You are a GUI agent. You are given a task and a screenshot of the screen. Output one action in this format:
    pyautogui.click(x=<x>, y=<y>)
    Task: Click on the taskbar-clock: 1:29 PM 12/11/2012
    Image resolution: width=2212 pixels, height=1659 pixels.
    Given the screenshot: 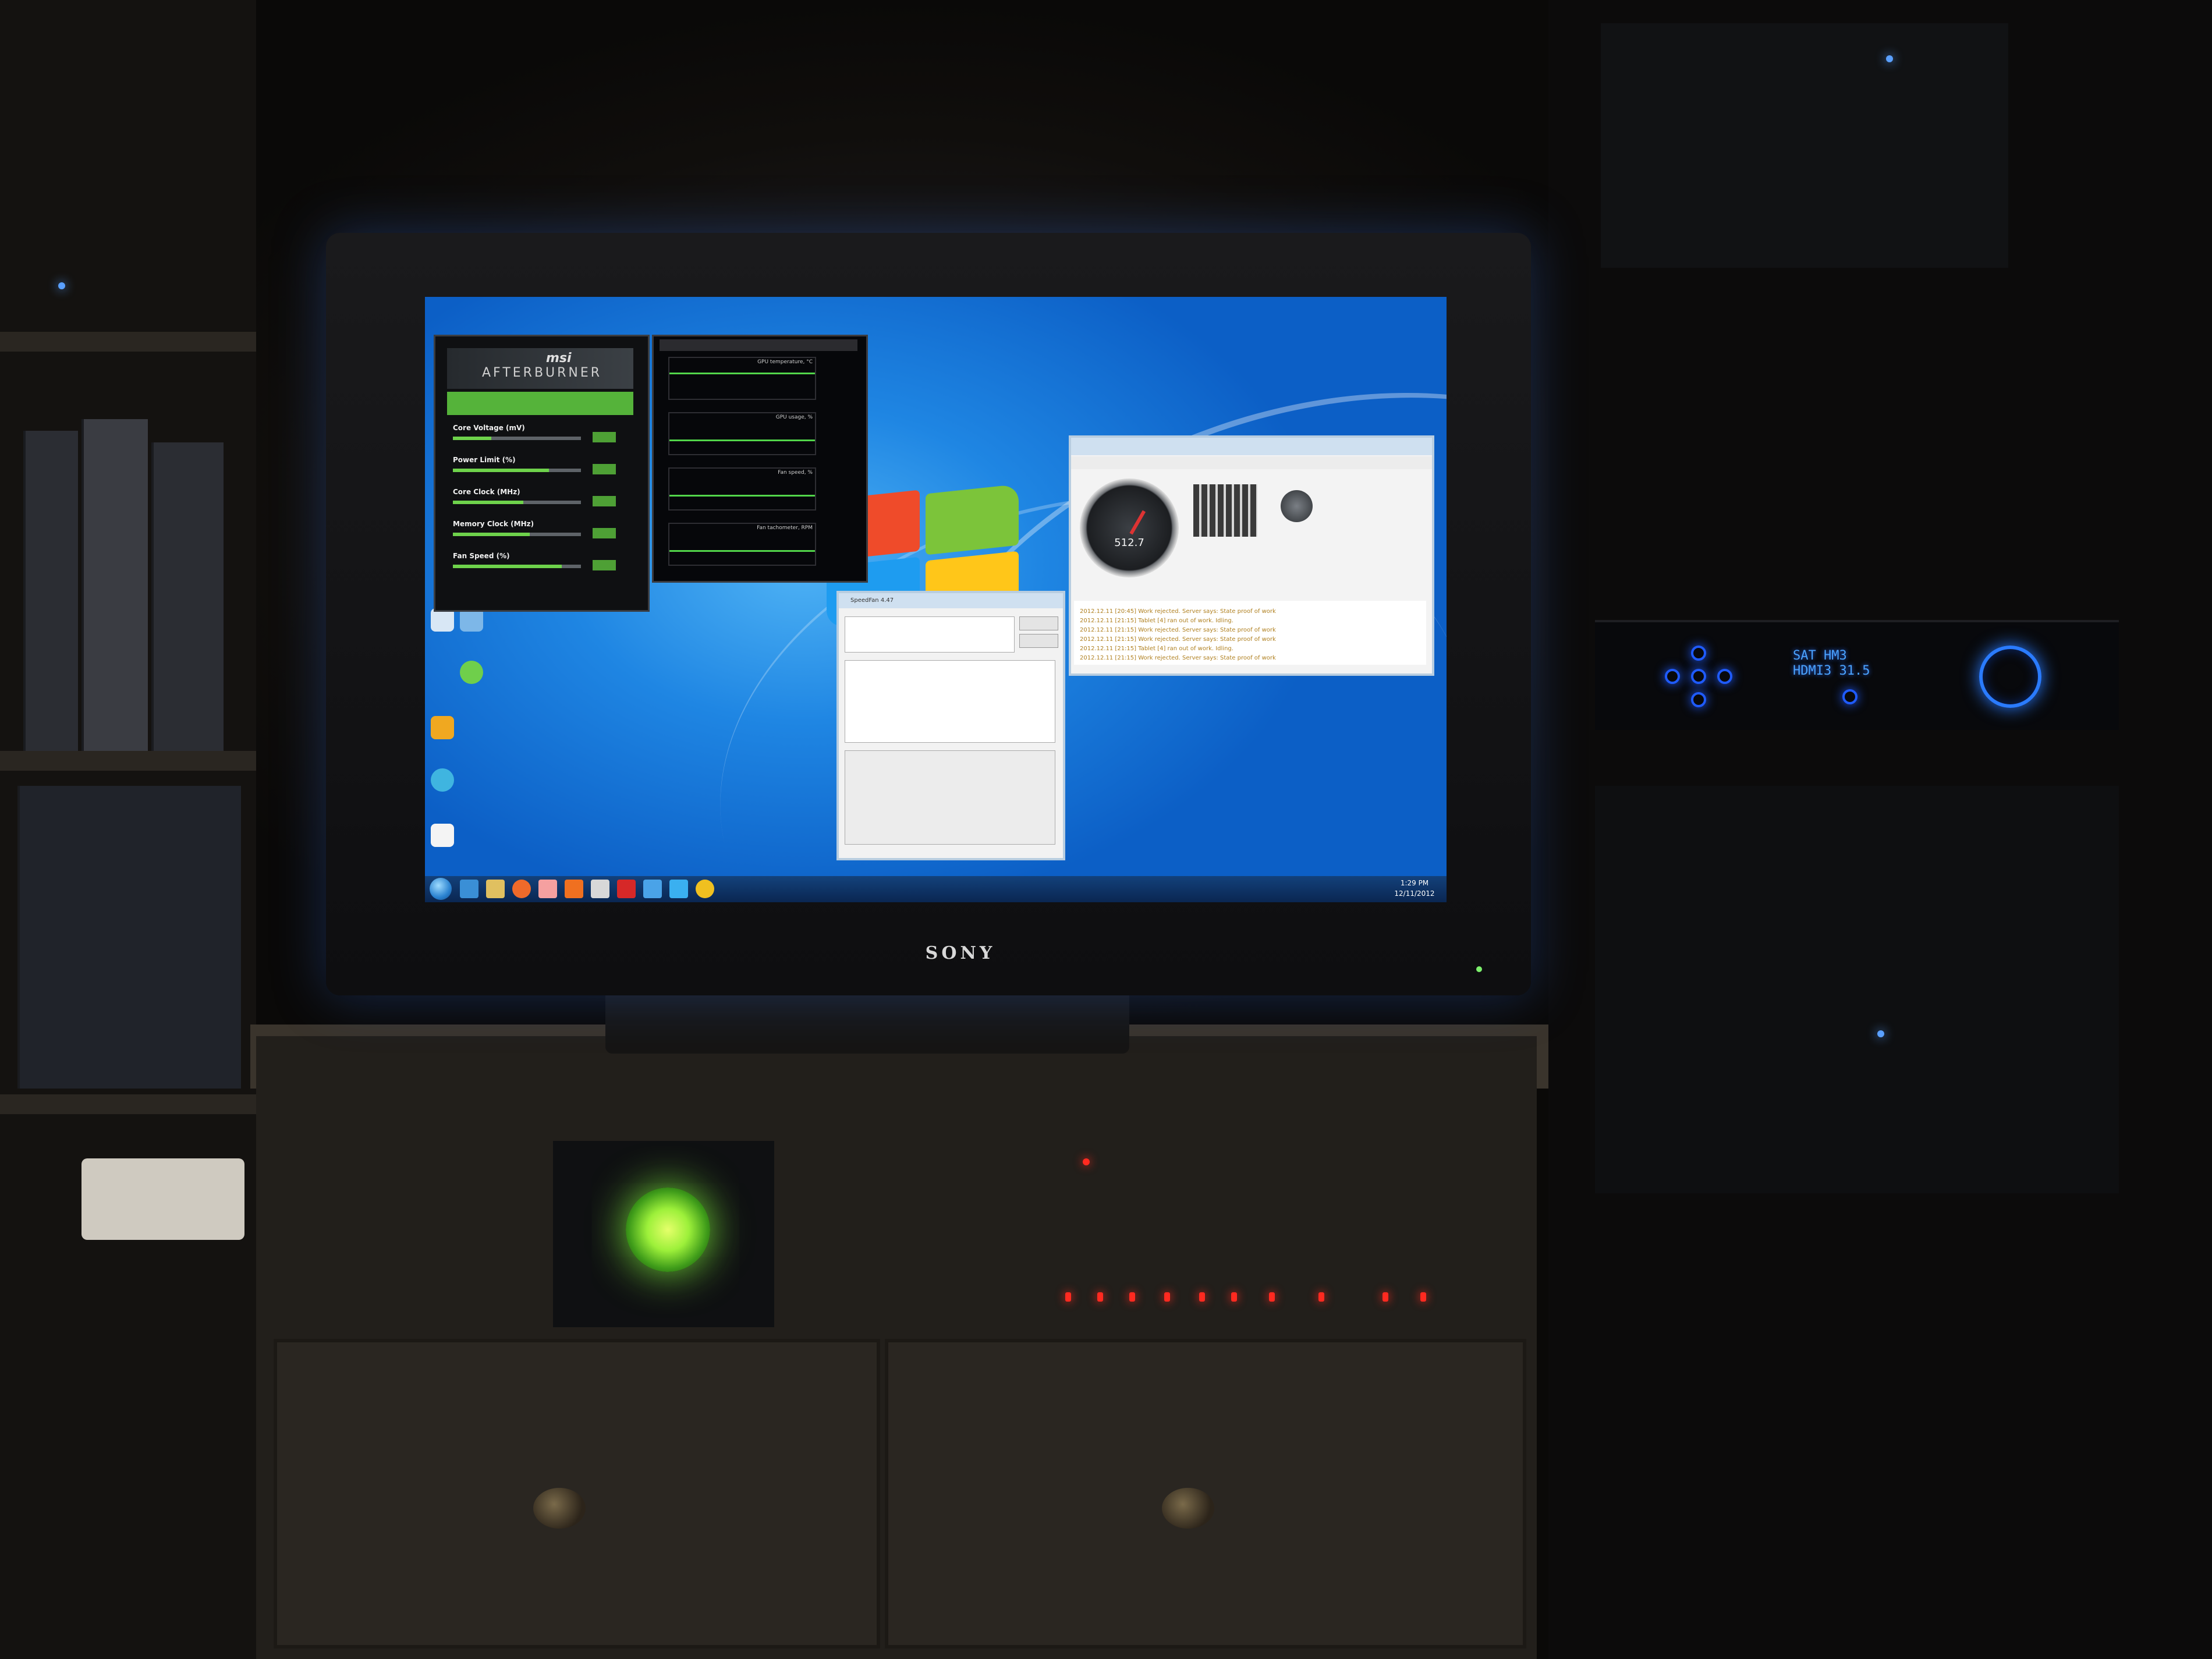 What is the action you would take?
    pyautogui.click(x=1415, y=889)
    